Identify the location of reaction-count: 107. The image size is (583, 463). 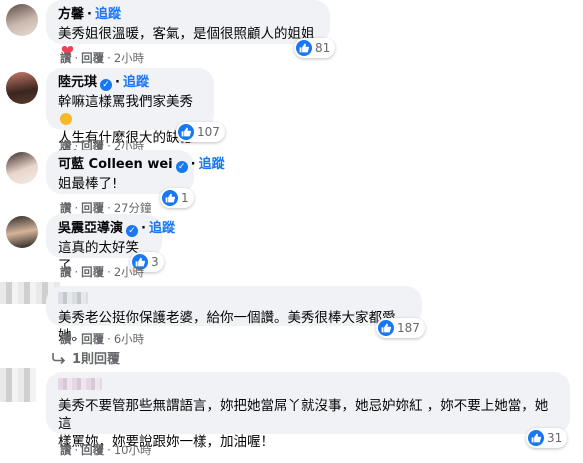
(200, 132).